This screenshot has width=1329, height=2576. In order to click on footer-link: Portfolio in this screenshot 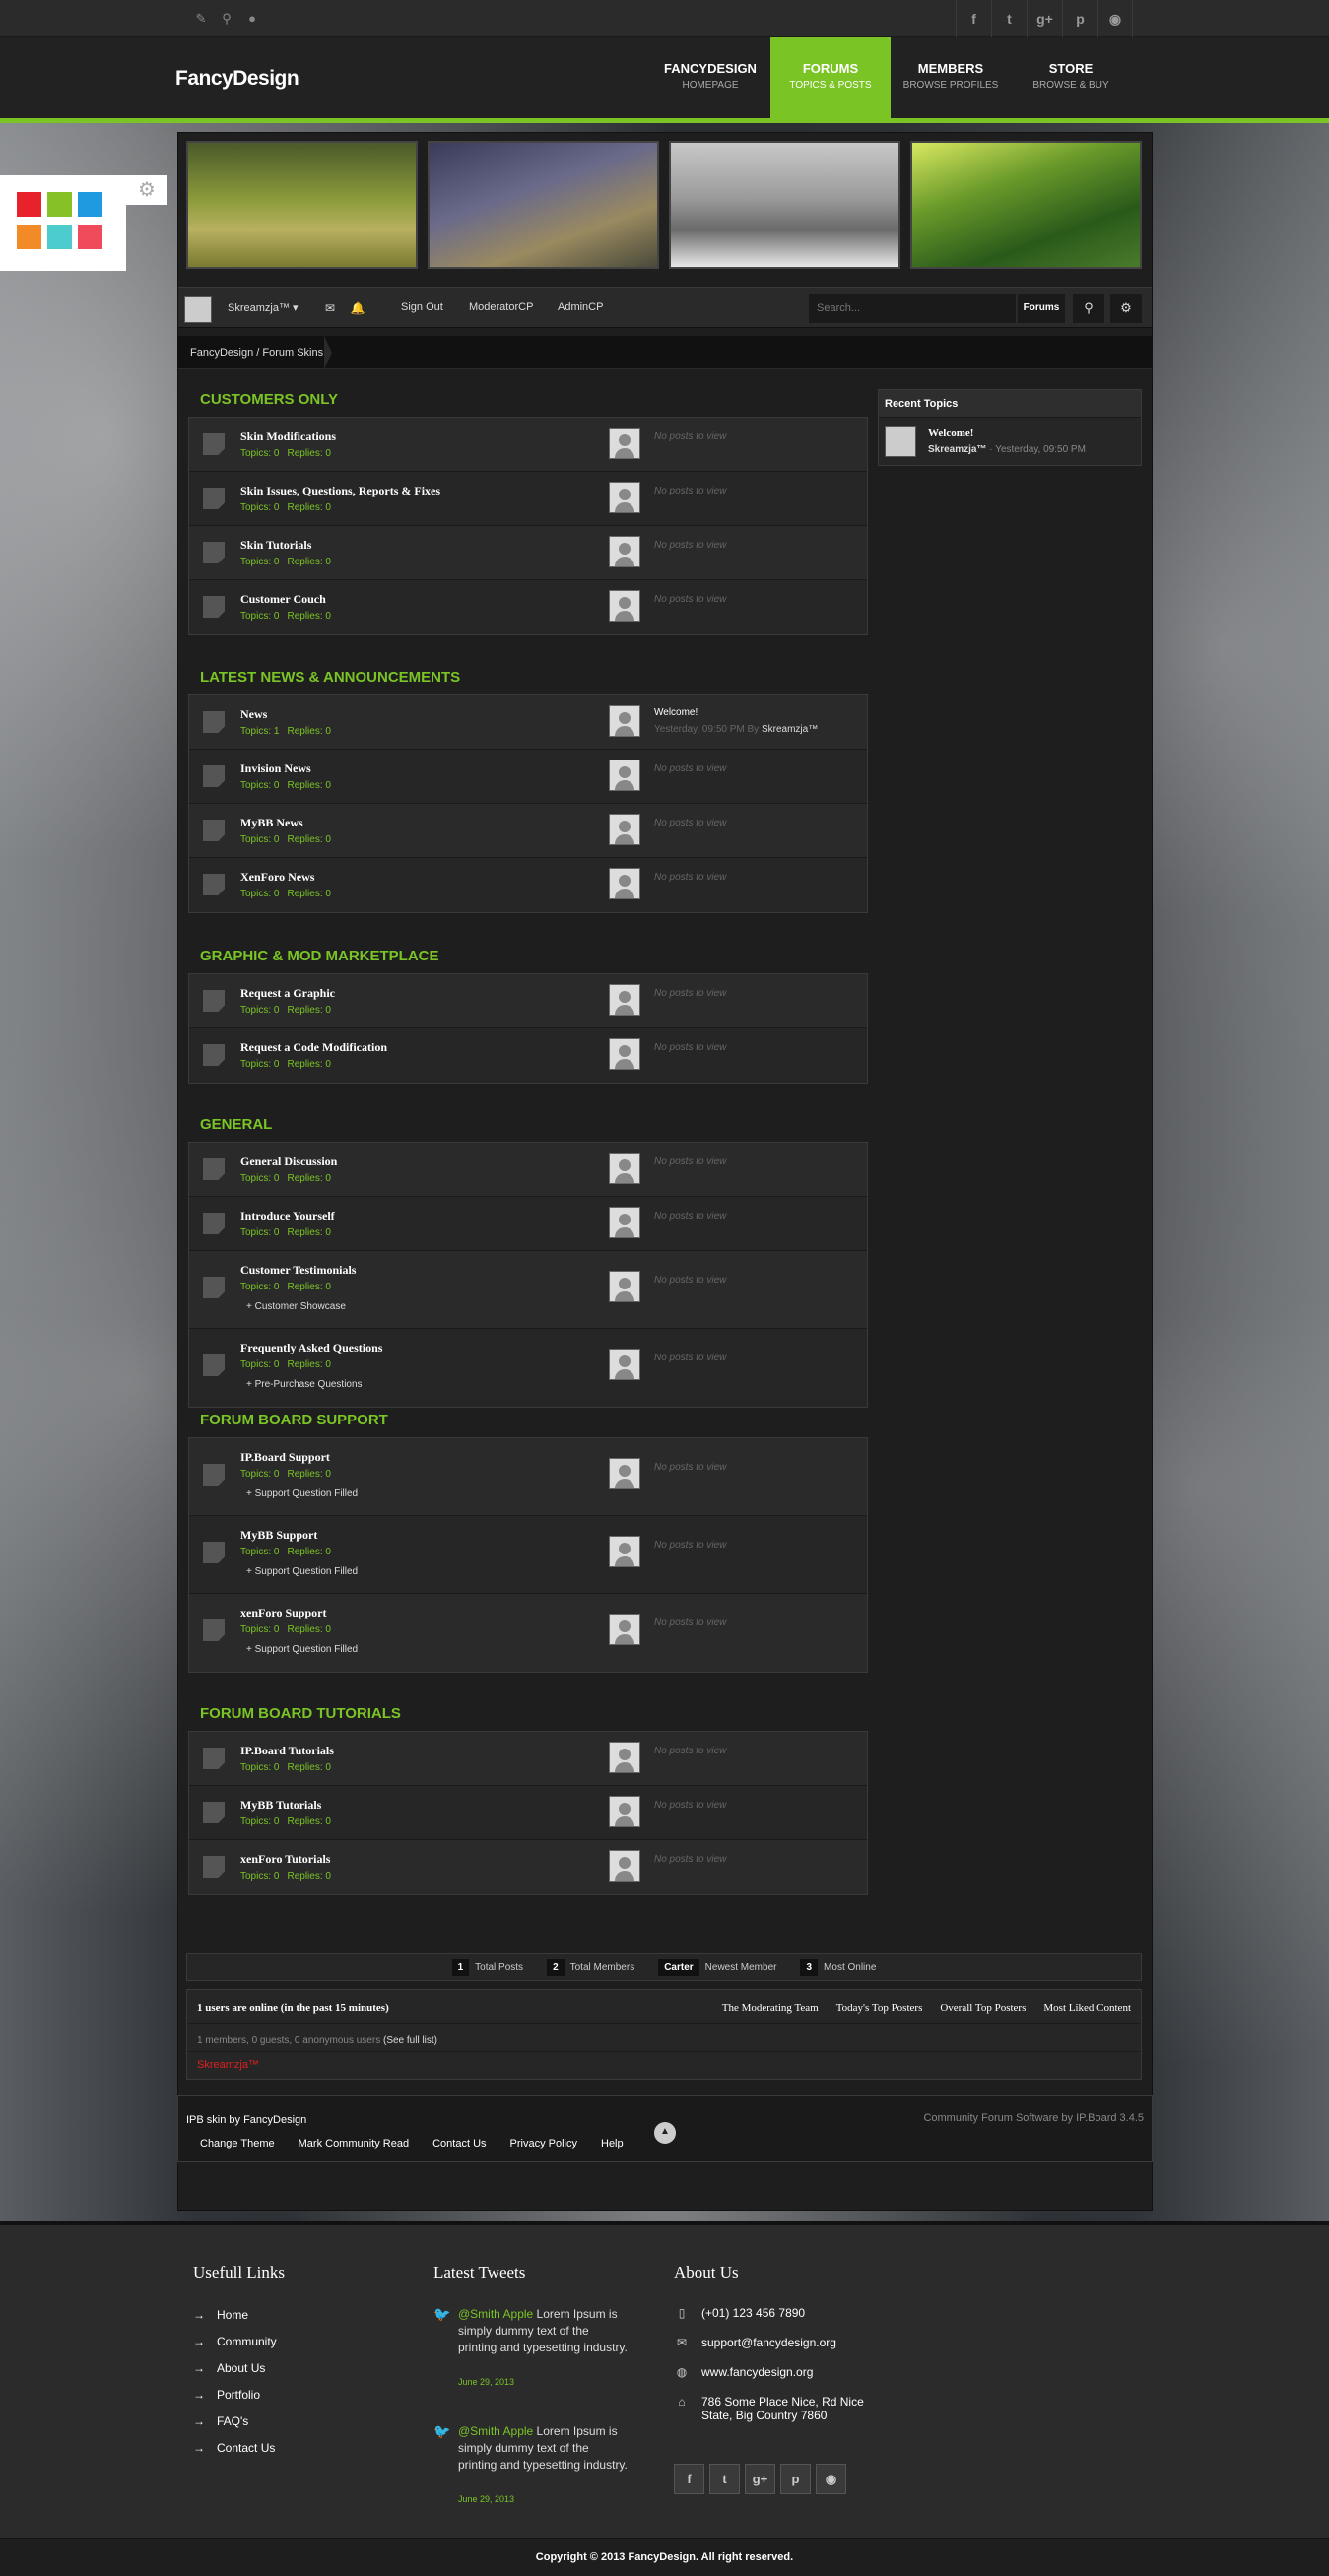, I will do `click(235, 2401)`.